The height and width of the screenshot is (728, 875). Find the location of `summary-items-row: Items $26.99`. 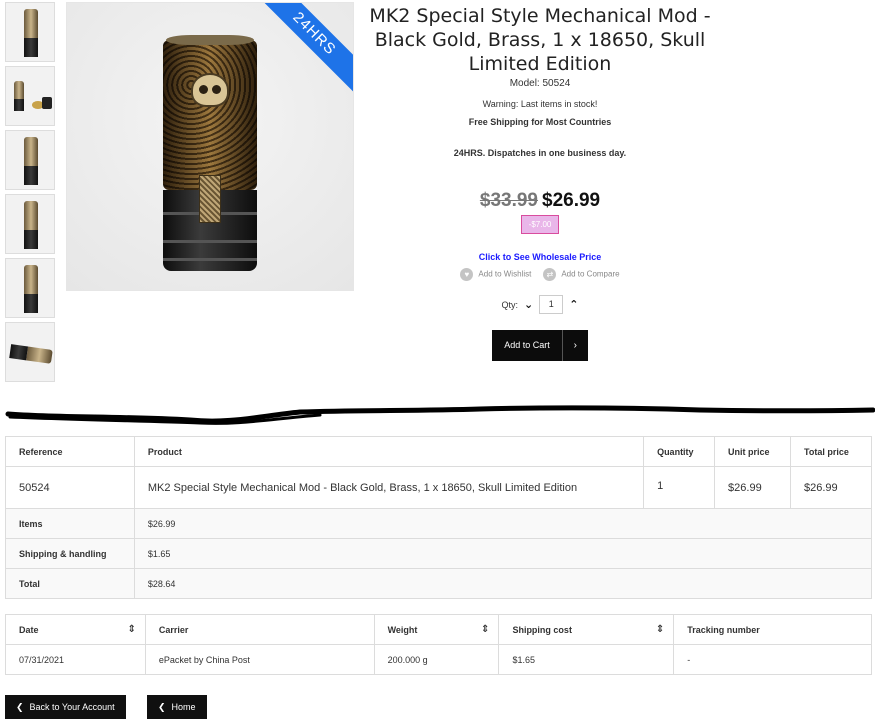

summary-items-row: Items $26.99 is located at coordinates (439, 523).